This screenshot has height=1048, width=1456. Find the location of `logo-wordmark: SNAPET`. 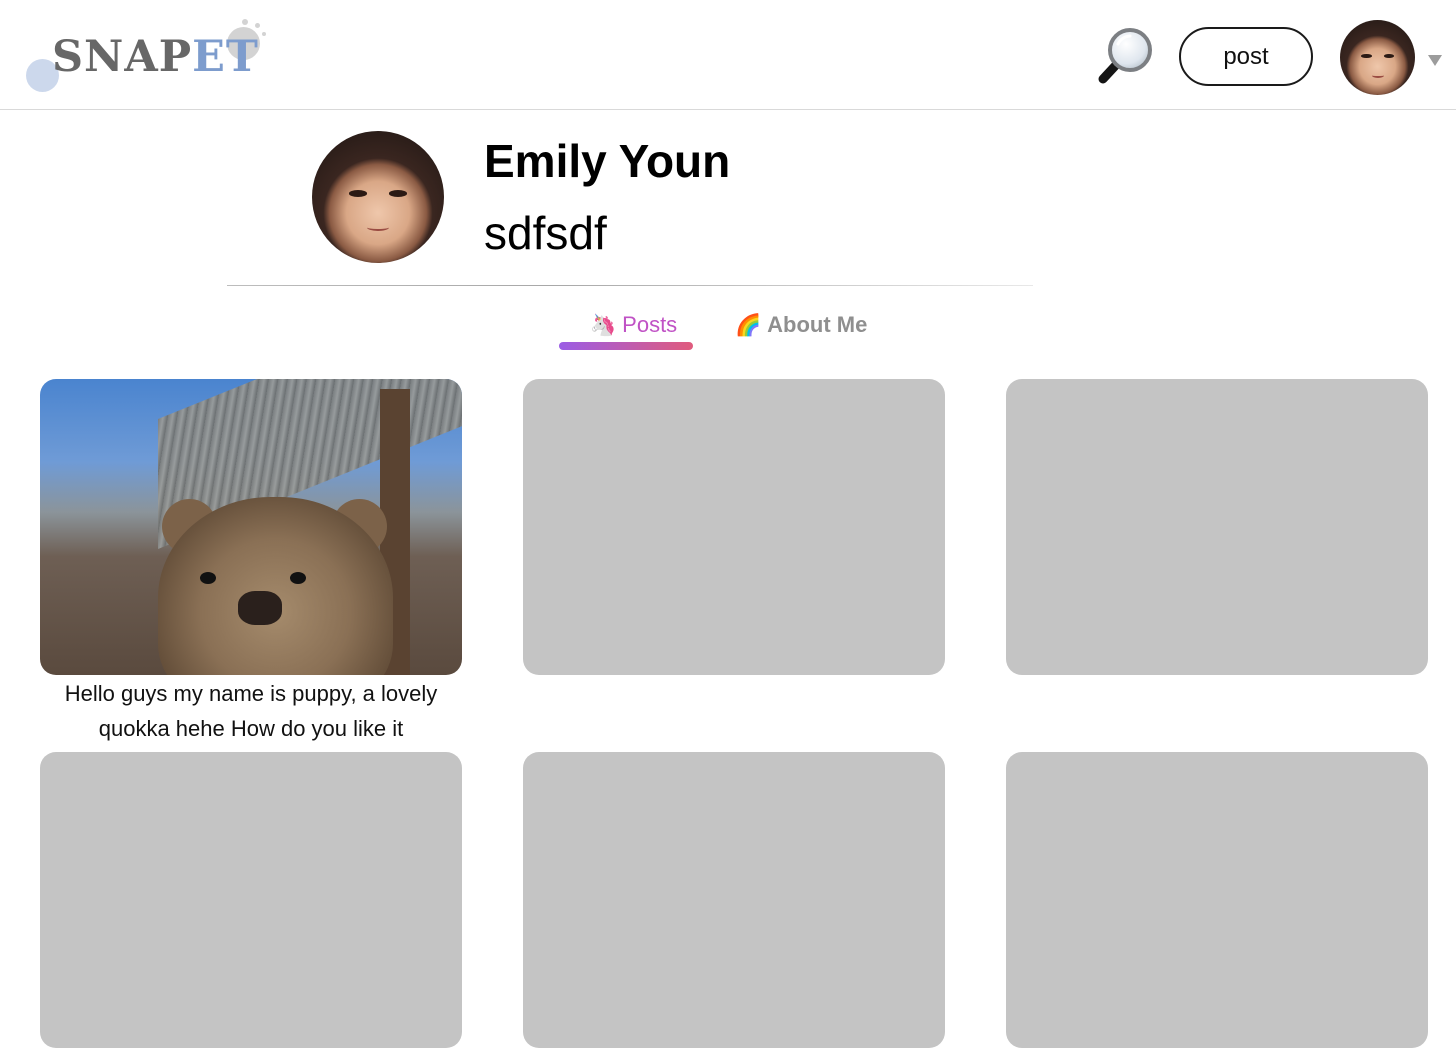

logo-wordmark: SNAPET is located at coordinates (155, 57).